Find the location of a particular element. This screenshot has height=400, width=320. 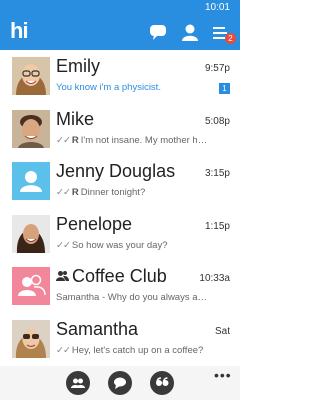

quote-button is located at coordinates (162, 383).